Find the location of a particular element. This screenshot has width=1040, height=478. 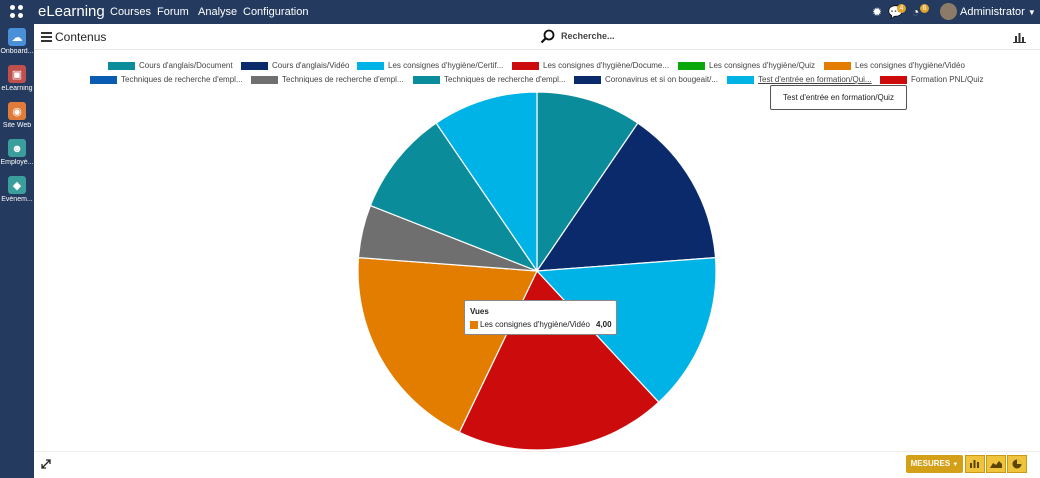

messages-badge: 4 is located at coordinates (901, 8).